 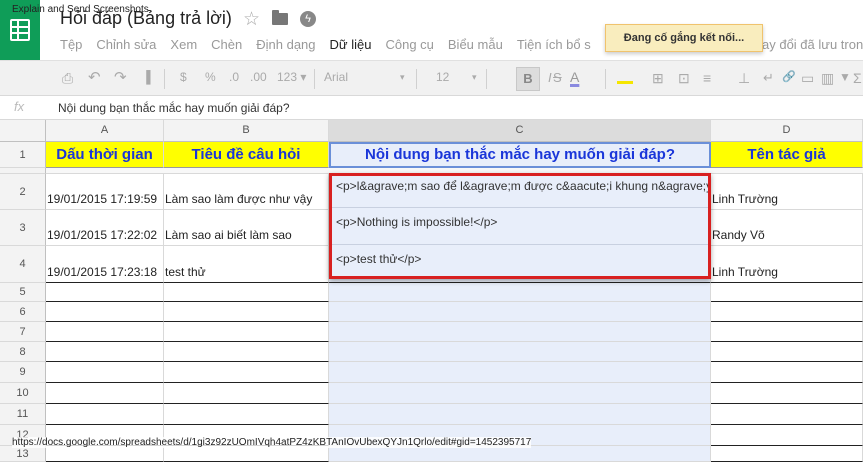 I want to click on row-header: 9, so click(x=23, y=372).